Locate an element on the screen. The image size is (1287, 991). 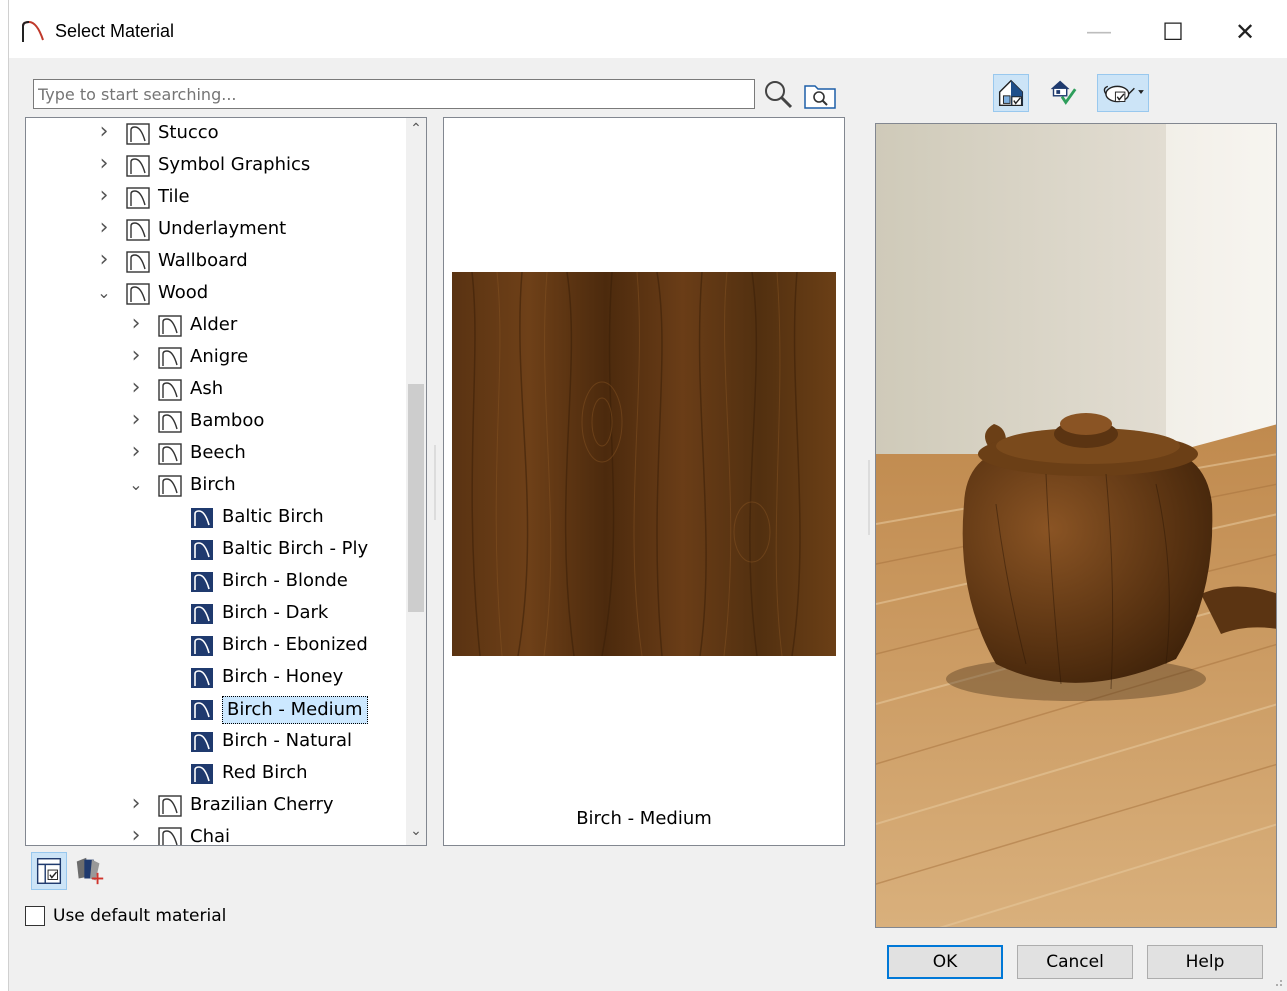
tree-folder-item: › Chai is located at coordinates (215, 834).